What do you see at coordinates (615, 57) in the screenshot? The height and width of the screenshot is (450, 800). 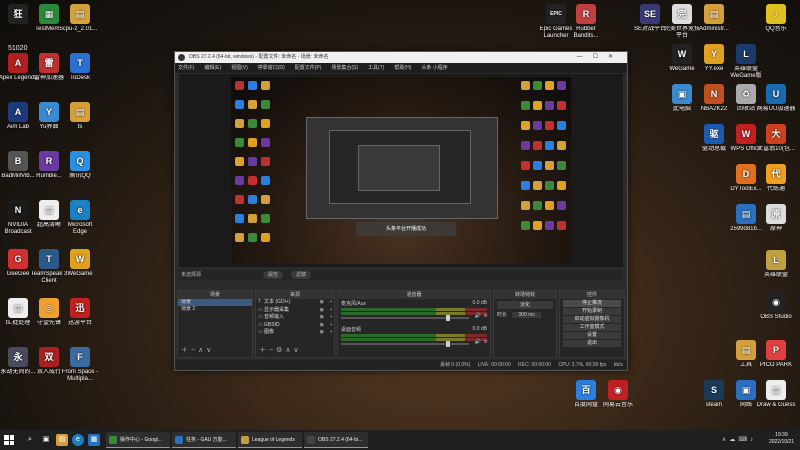 I see `close-icon: ✕` at bounding box center [615, 57].